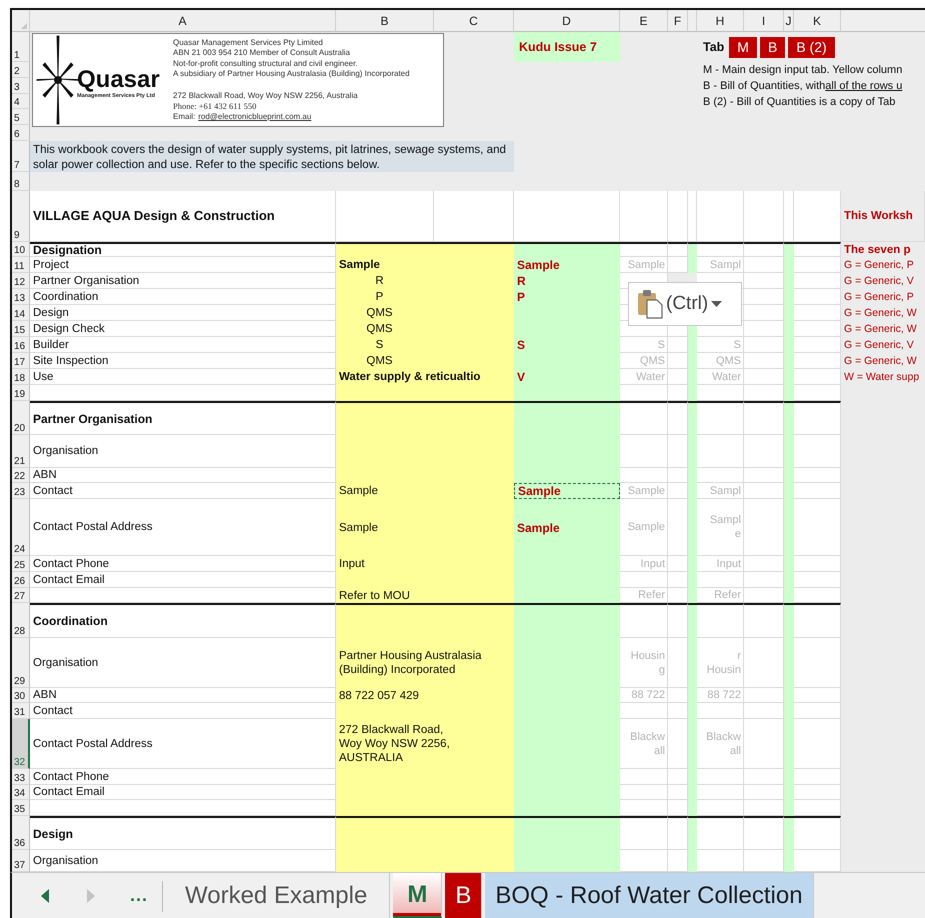 The width and height of the screenshot is (925, 918). I want to click on column-header: I, so click(764, 21).